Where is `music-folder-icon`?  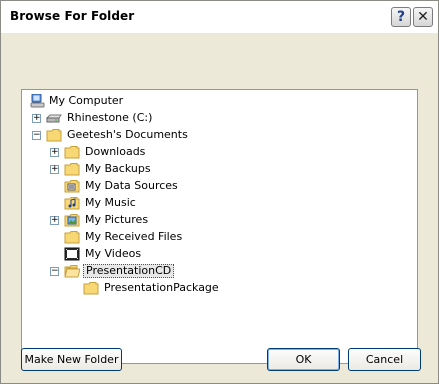 music-folder-icon is located at coordinates (72, 203).